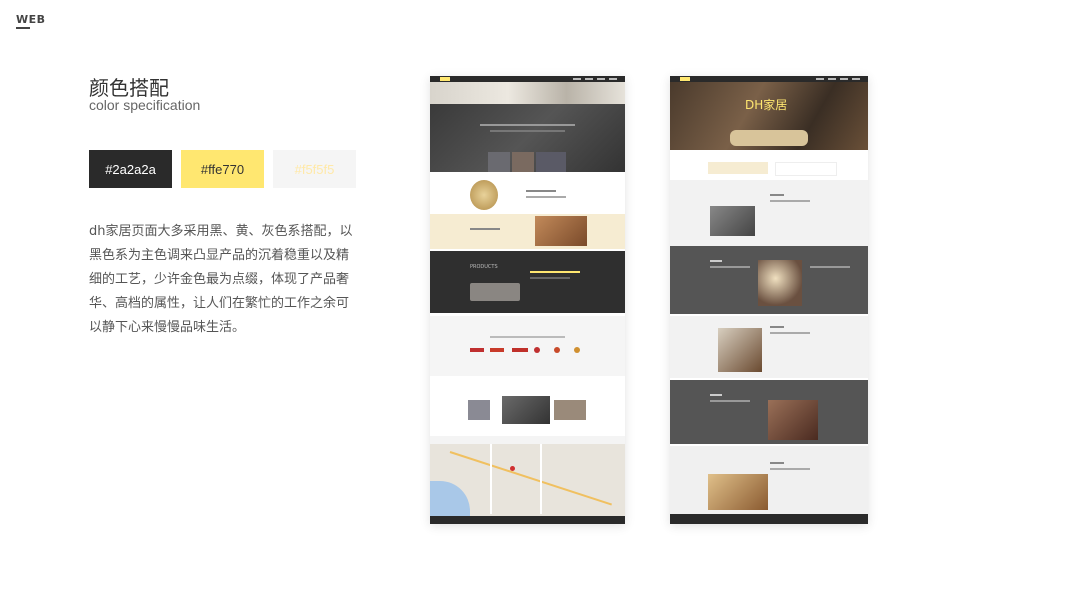  I want to click on web-label: WEB, so click(31, 19).